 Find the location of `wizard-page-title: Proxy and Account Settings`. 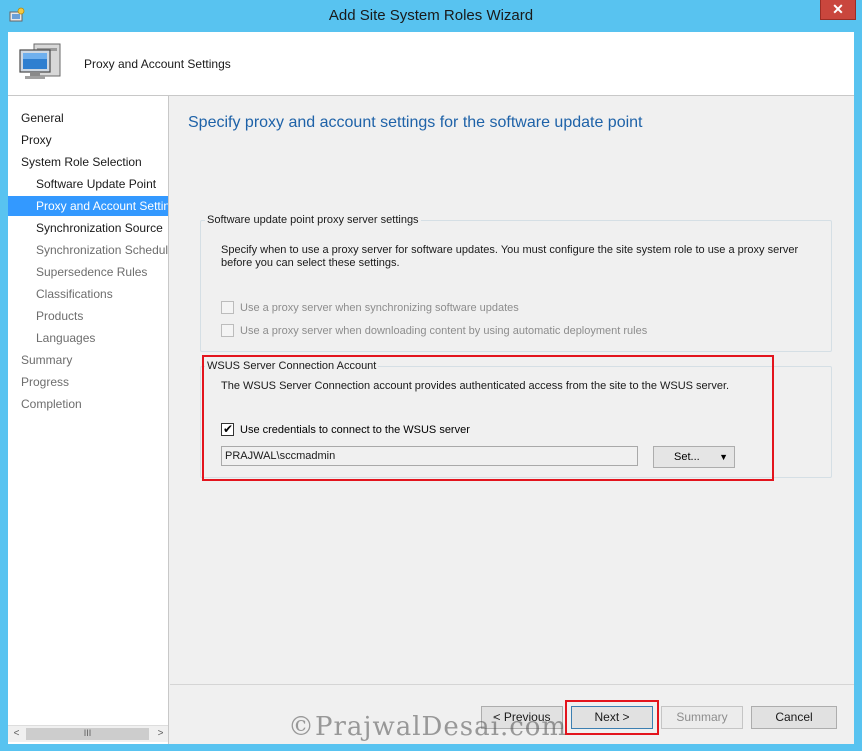

wizard-page-title: Proxy and Account Settings is located at coordinates (157, 64).